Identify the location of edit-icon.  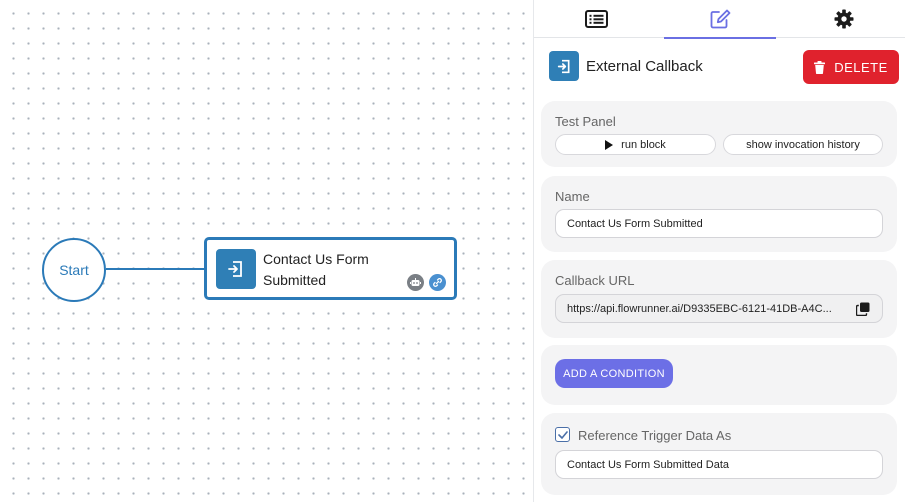
(720, 19).